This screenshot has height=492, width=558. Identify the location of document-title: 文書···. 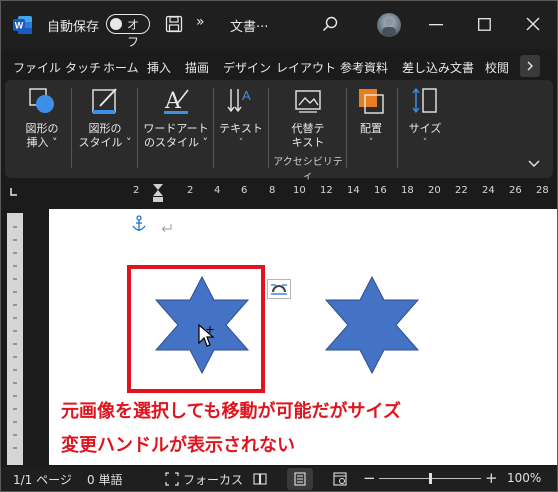
(249, 25).